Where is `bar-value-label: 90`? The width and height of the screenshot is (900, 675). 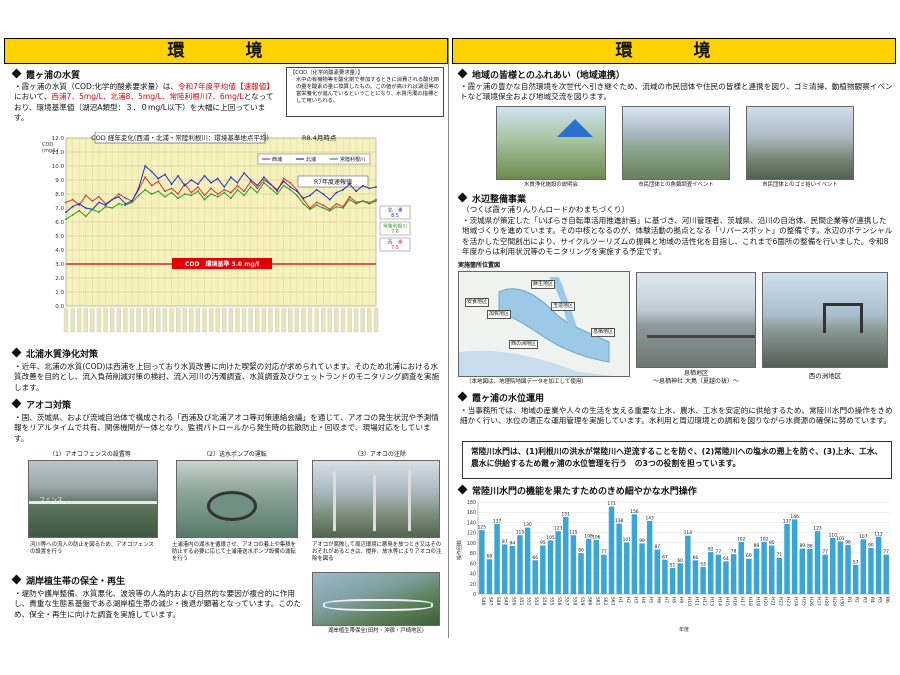 bar-value-label: 90 is located at coordinates (871, 546).